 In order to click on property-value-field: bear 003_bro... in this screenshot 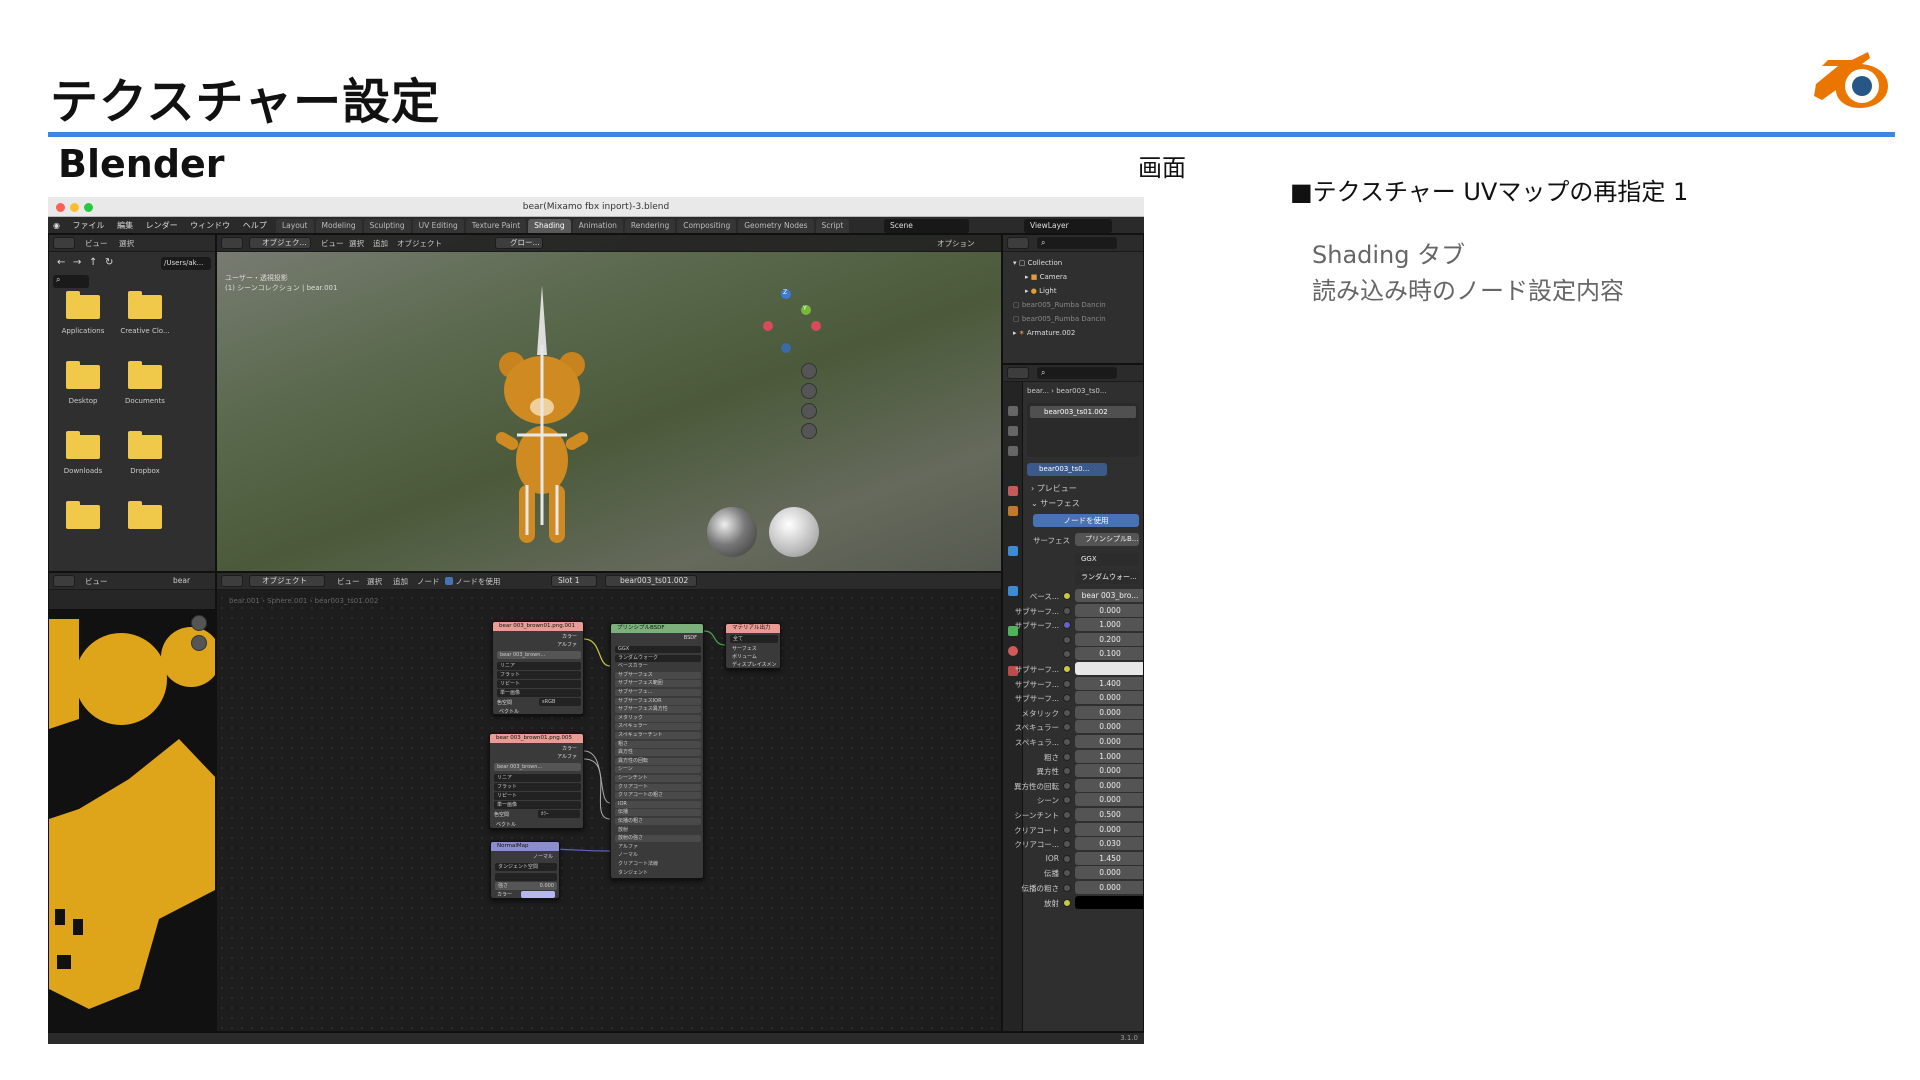, I will do `click(1109, 595)`.